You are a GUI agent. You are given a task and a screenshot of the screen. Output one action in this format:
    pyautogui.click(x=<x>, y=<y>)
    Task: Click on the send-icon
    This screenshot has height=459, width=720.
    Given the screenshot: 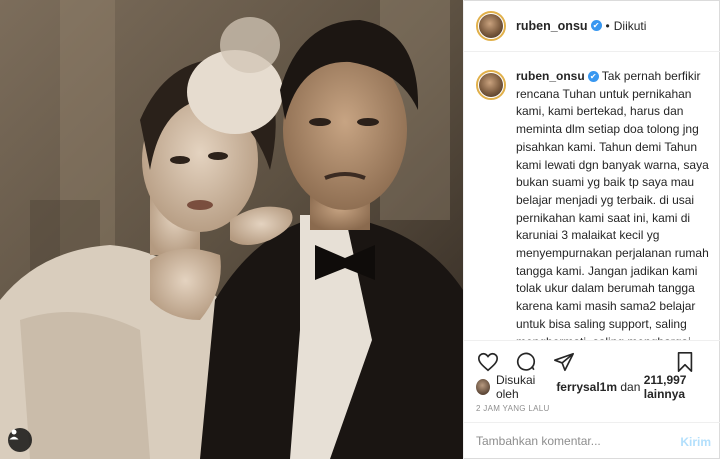 What is the action you would take?
    pyautogui.click(x=564, y=361)
    